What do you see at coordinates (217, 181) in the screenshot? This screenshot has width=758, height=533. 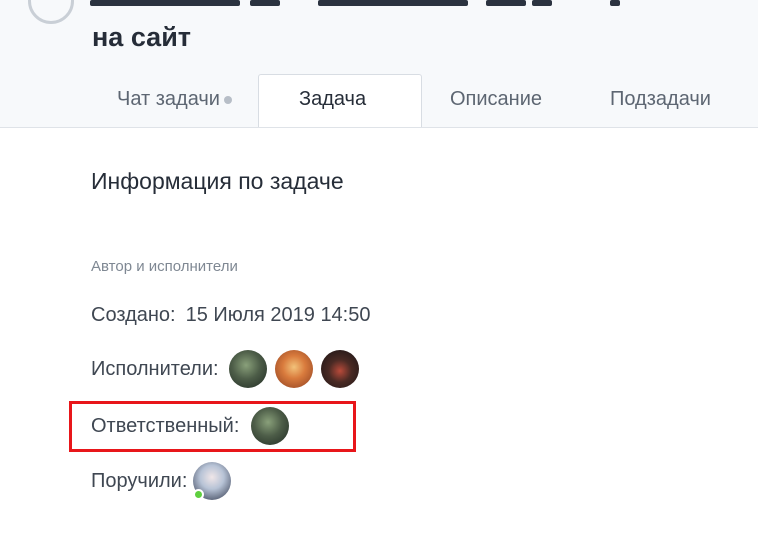 I see `section-title: Информация по задаче` at bounding box center [217, 181].